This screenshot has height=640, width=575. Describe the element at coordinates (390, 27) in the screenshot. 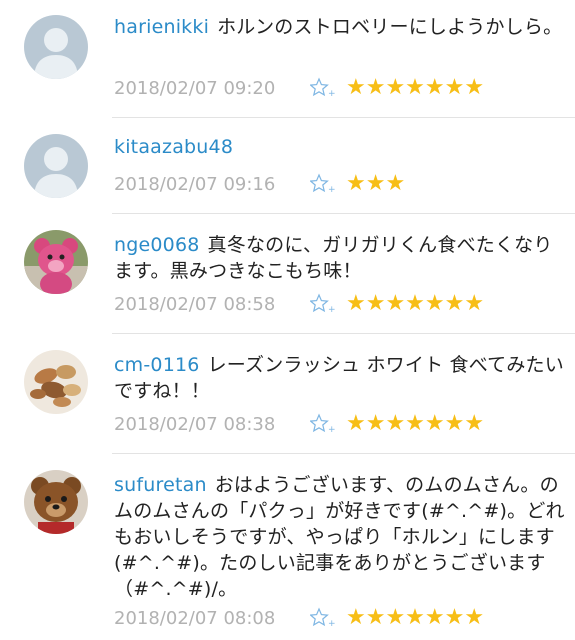

I see `comment-text: ホルンのストロベリーにしようかしら。` at that location.